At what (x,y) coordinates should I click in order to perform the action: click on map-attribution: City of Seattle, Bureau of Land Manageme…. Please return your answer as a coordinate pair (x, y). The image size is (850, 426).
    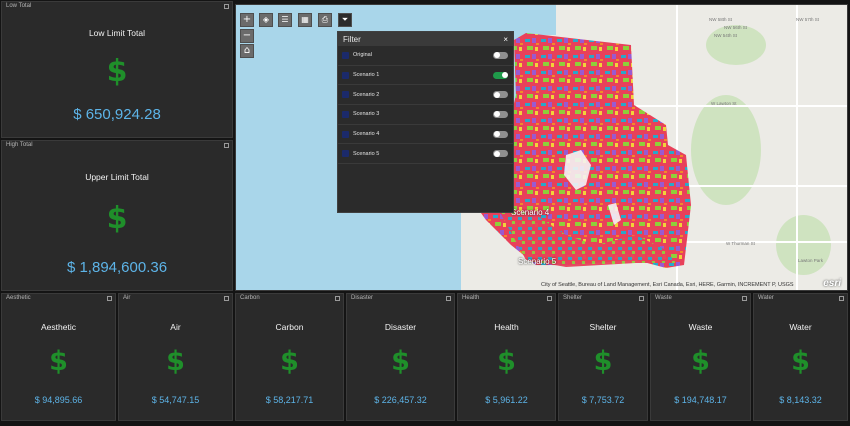
    Looking at the image, I should click on (667, 285).